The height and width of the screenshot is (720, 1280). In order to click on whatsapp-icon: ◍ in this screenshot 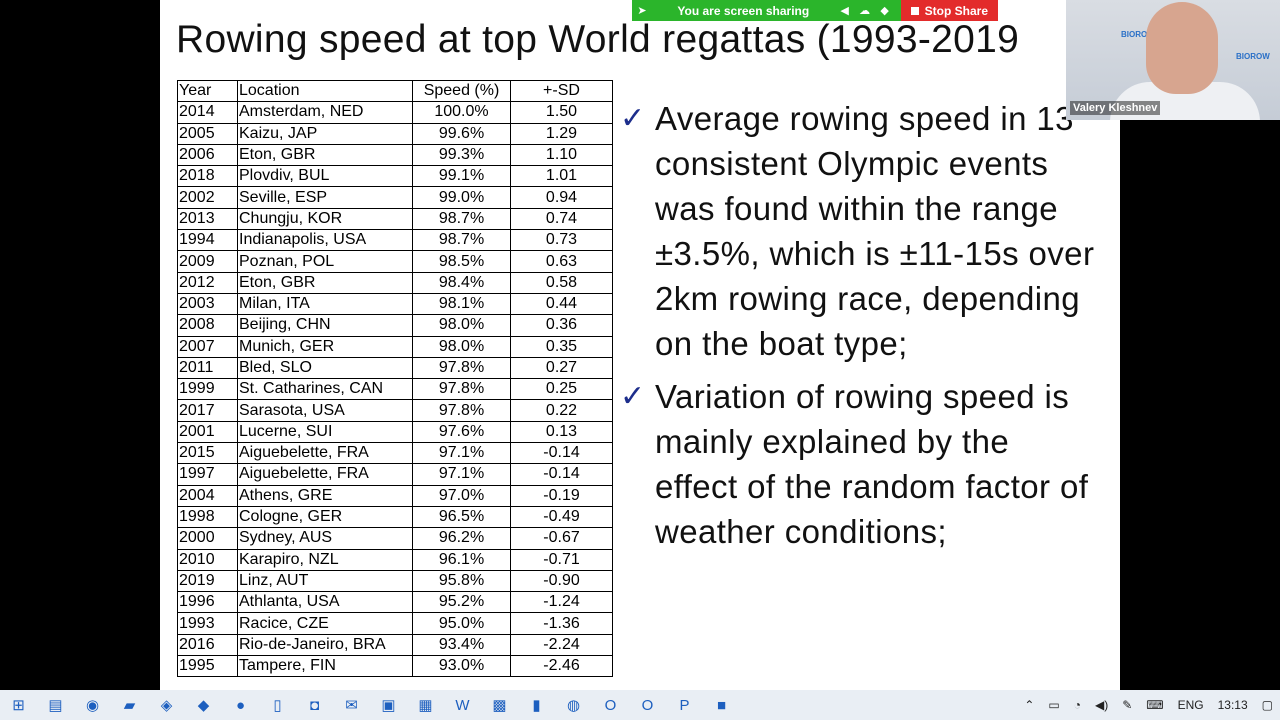, I will do `click(573, 705)`.